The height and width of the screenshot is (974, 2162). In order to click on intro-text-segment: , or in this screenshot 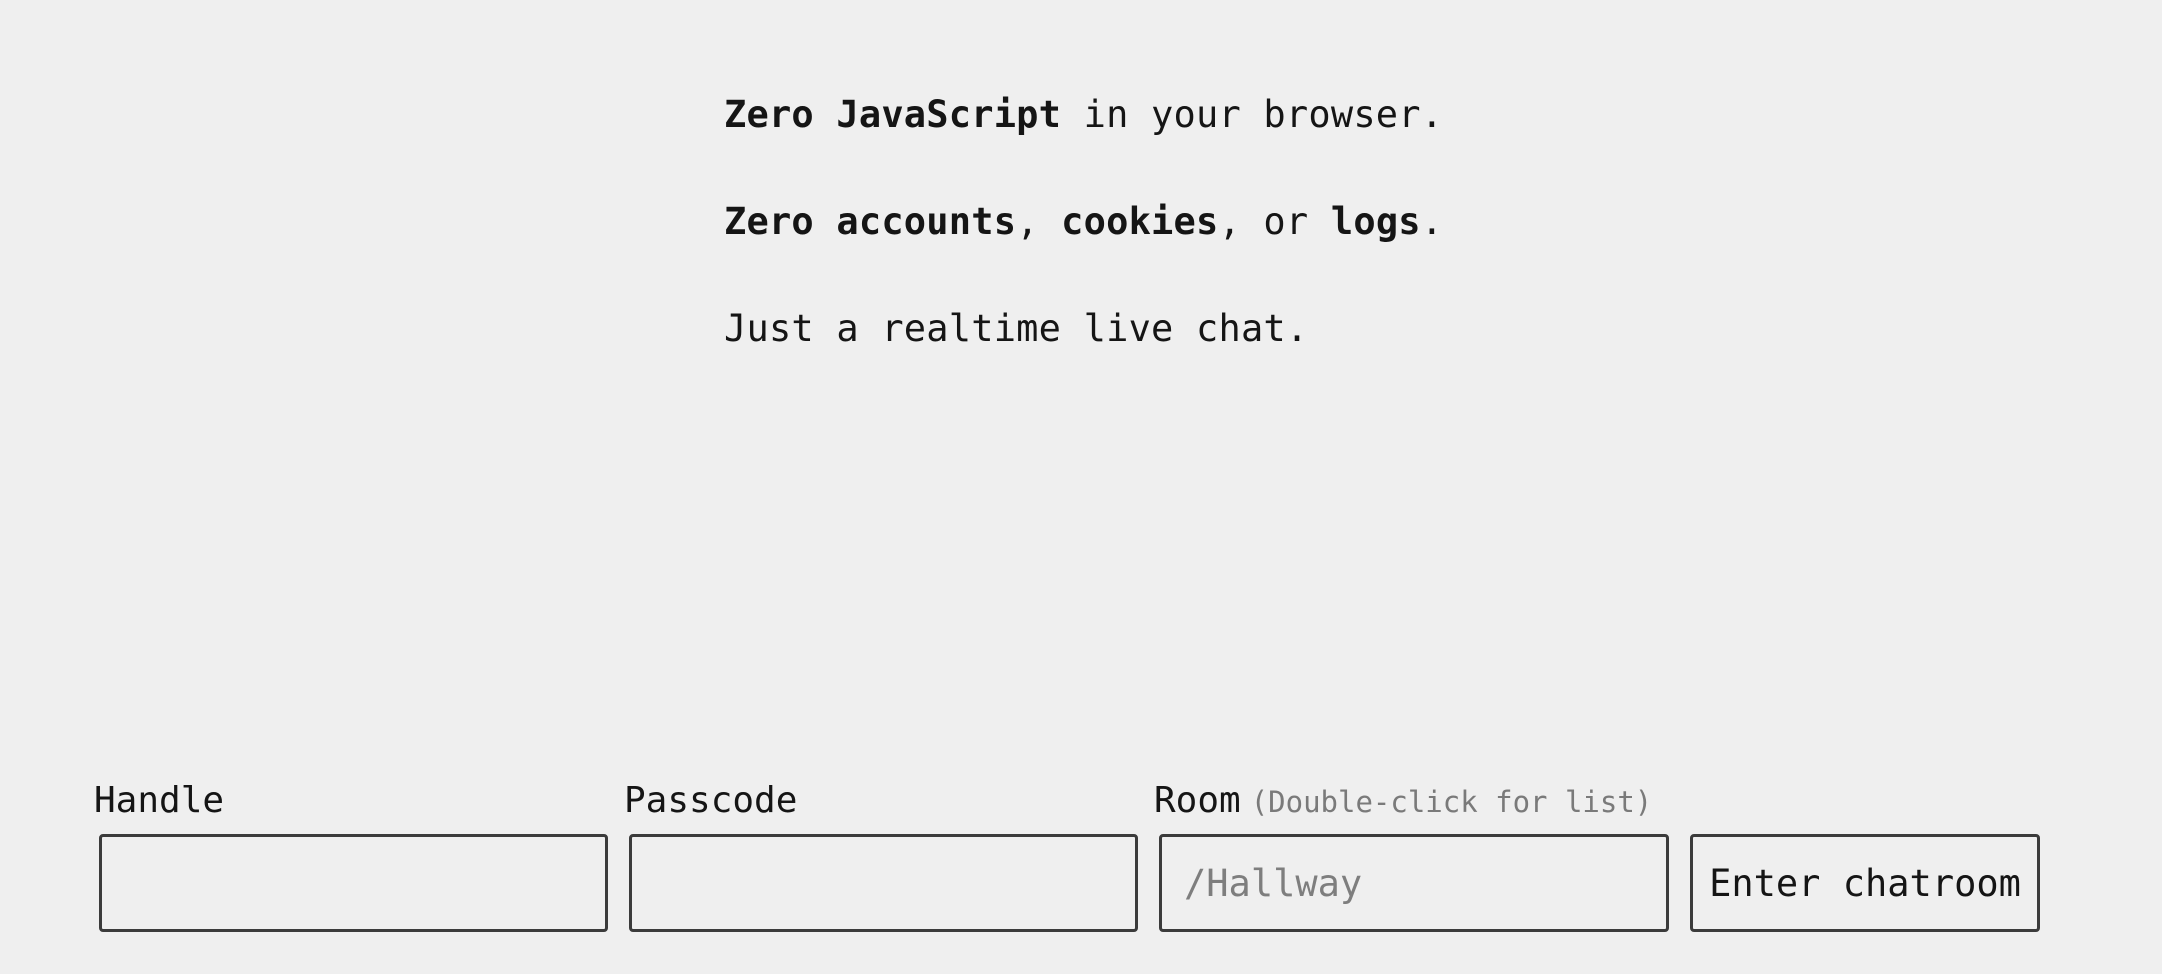, I will do `click(1274, 221)`.